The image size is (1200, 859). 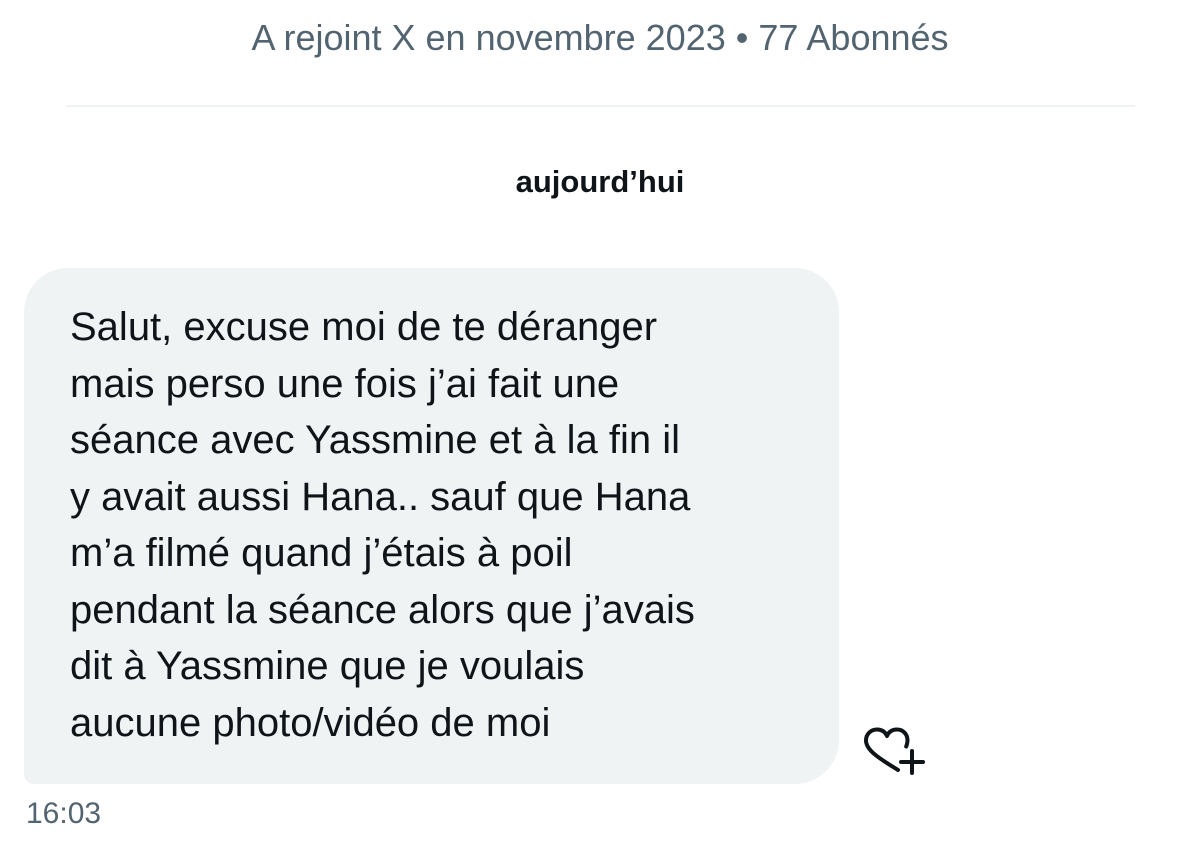 I want to click on date-separator: aujourd’hui, so click(x=600, y=181).